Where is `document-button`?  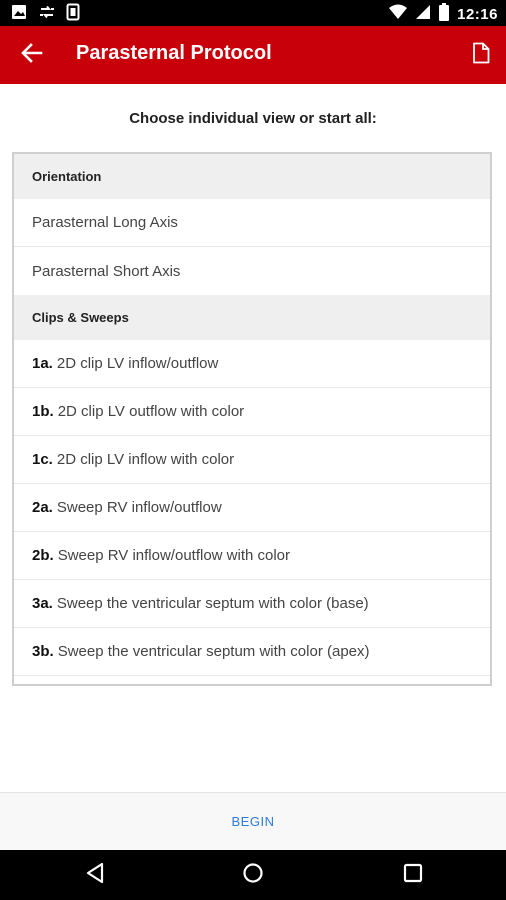 document-button is located at coordinates (481, 55).